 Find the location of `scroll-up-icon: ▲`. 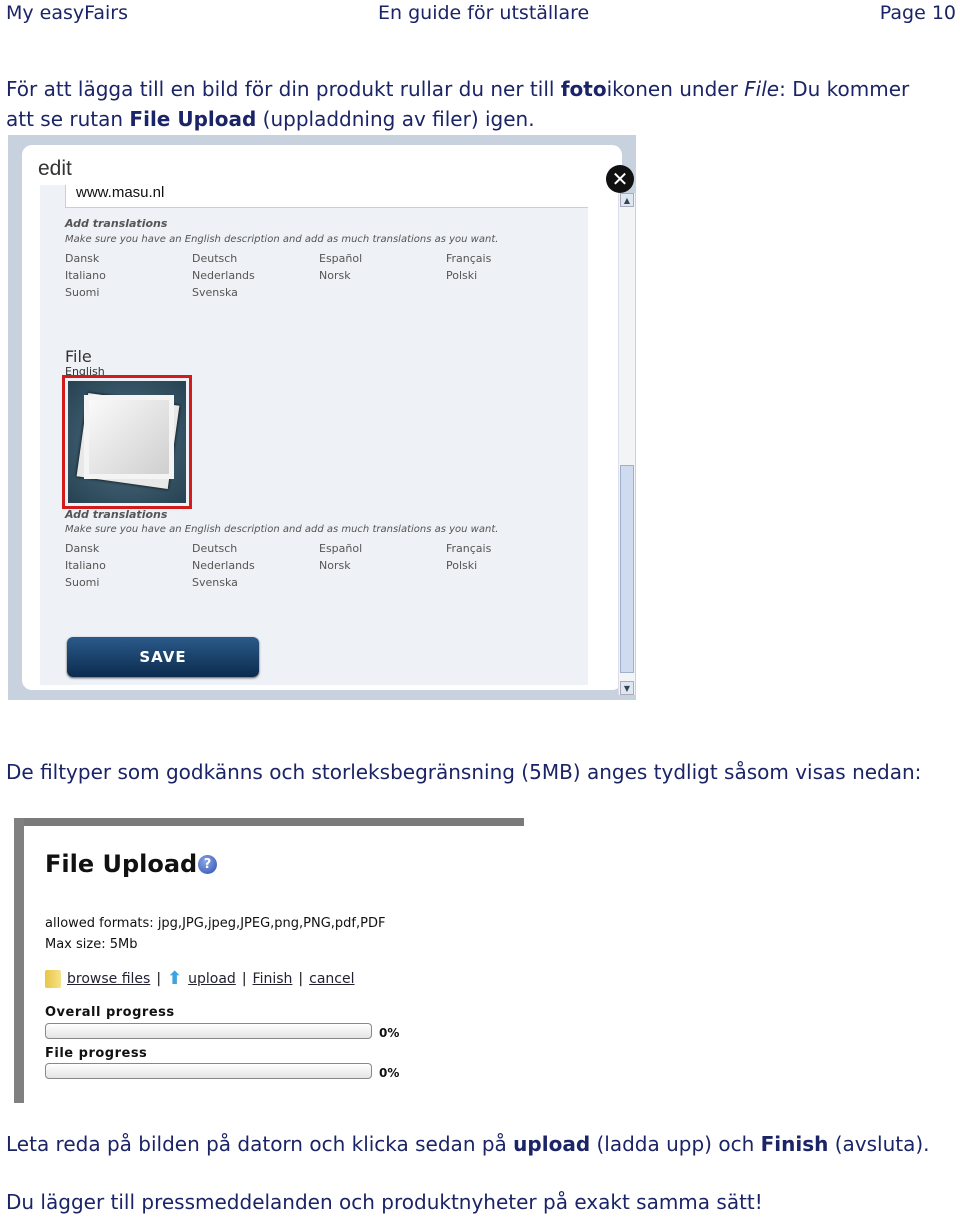

scroll-up-icon: ▲ is located at coordinates (627, 200).